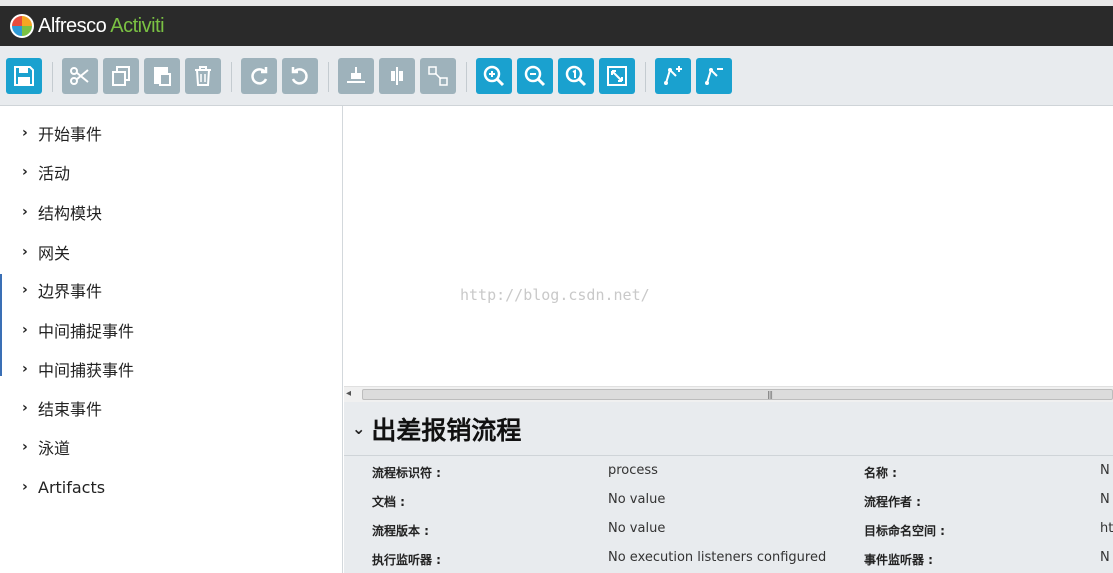 Image resolution: width=1113 pixels, height=573 pixels. What do you see at coordinates (446, 430) in the screenshot?
I see `process-title: 出差报销流程` at bounding box center [446, 430].